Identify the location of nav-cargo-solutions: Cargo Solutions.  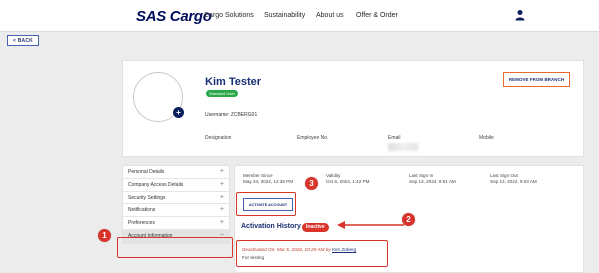
(229, 15).